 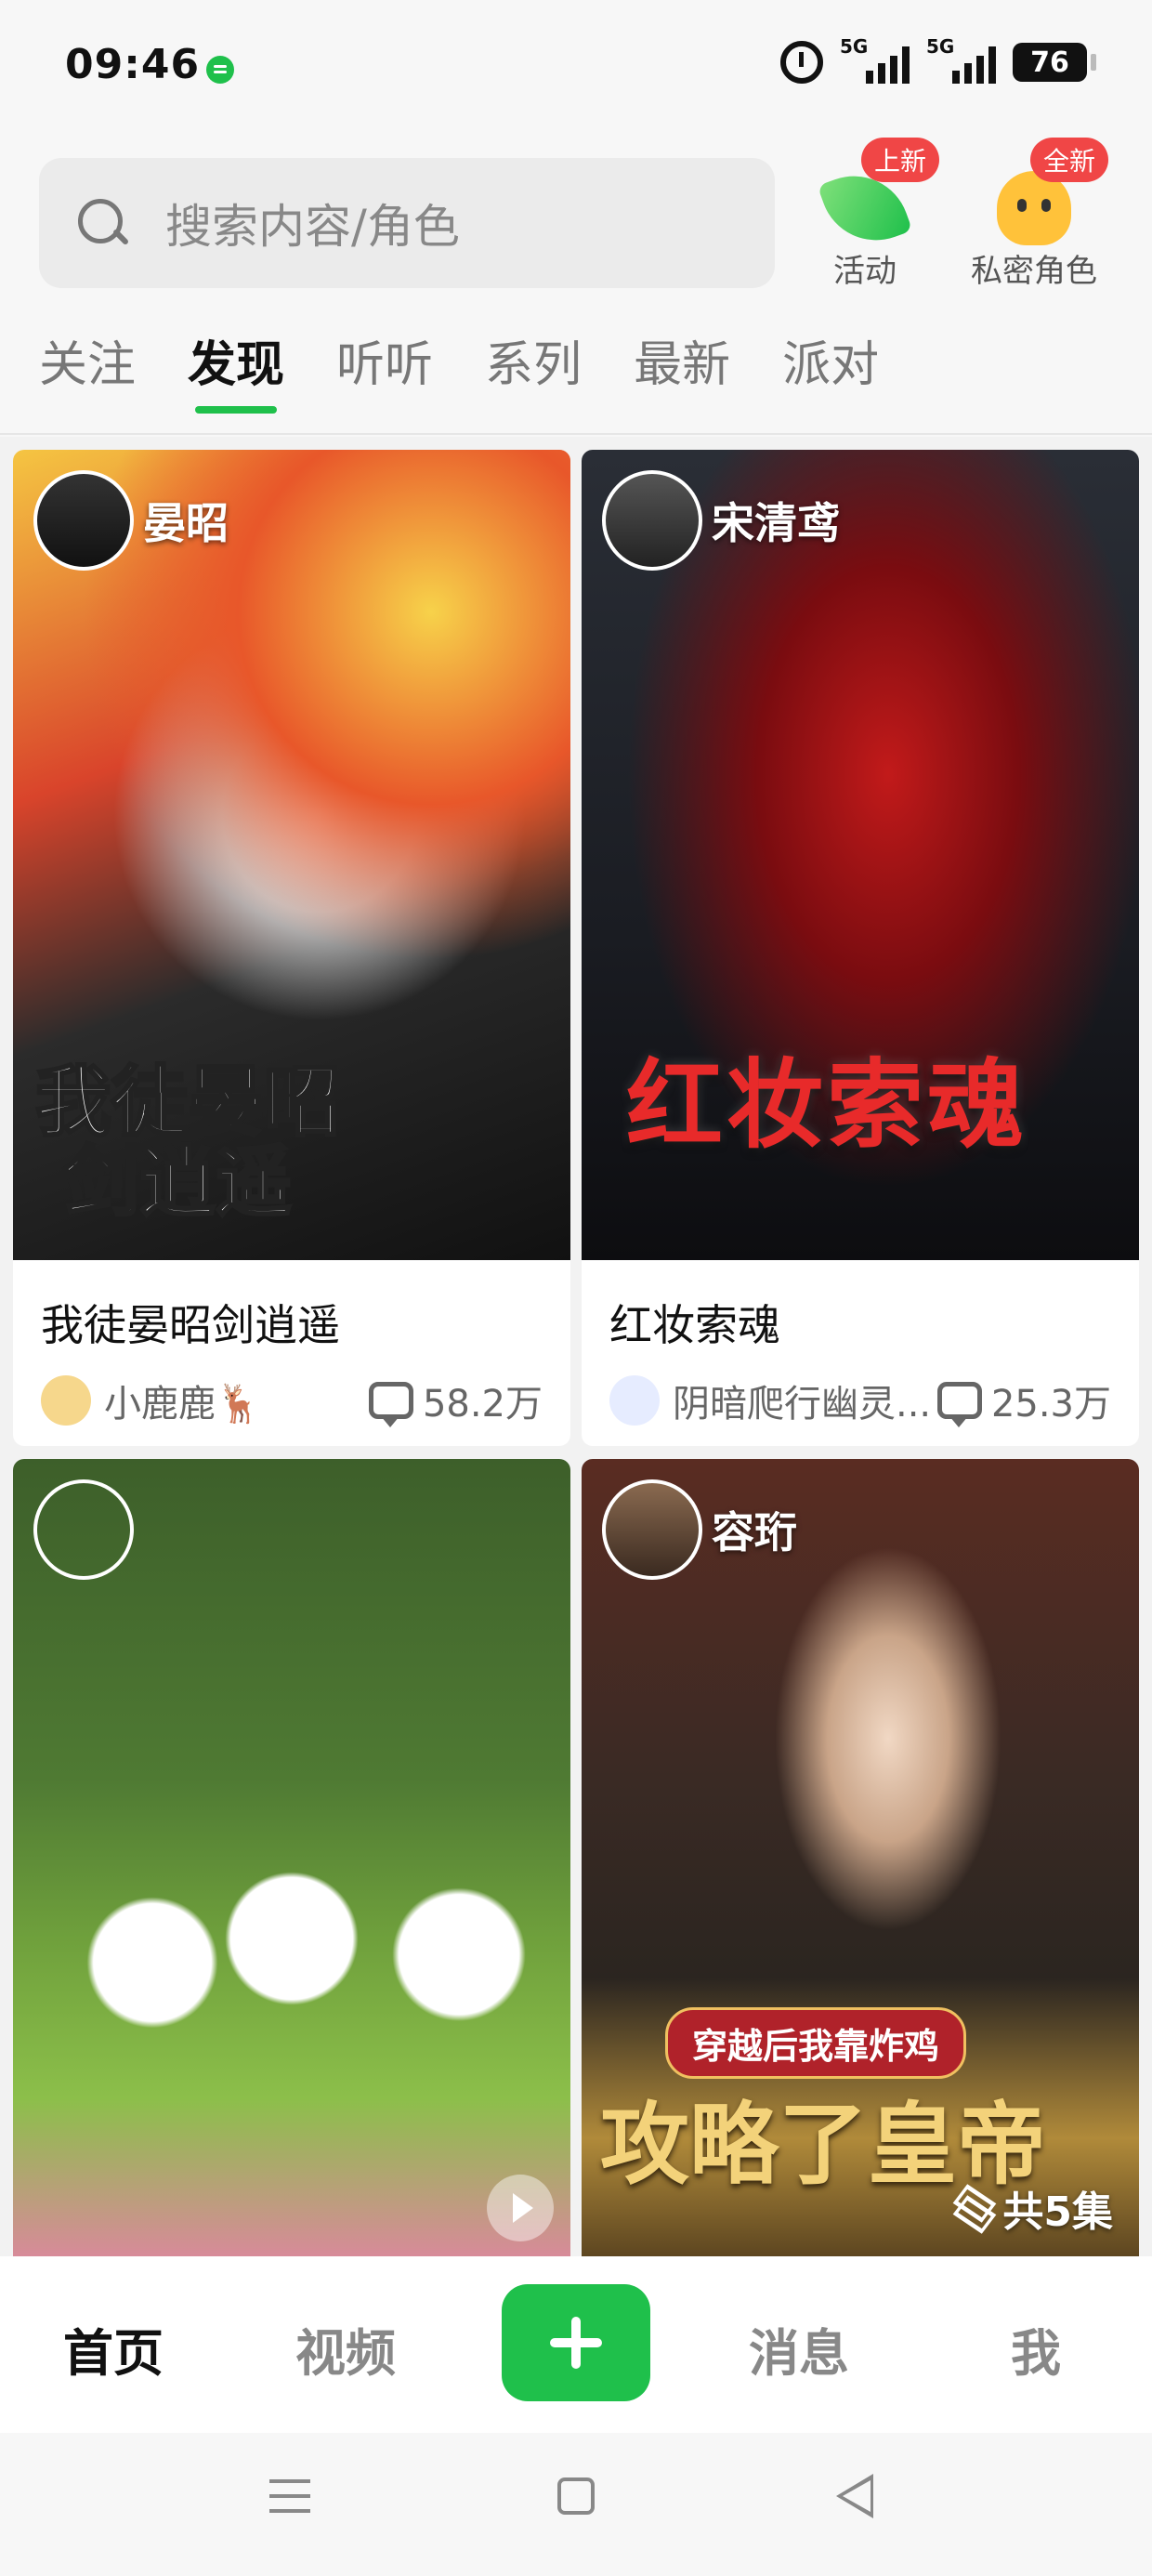 I want to click on system-navigation-bar, so click(x=576, y=2504).